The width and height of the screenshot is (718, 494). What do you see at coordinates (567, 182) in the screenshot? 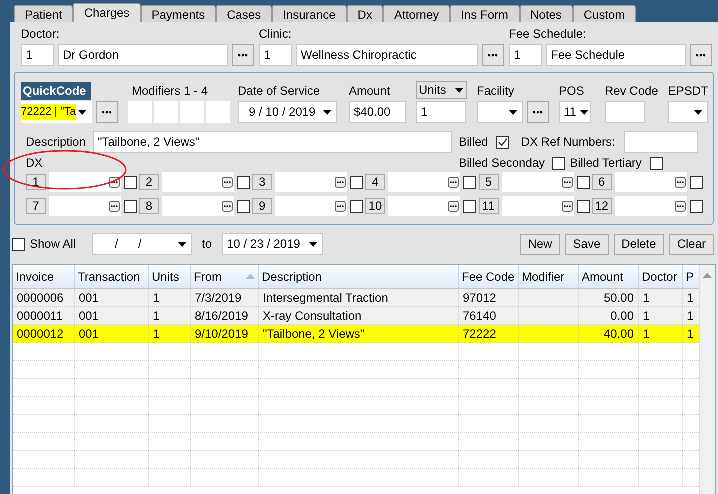
I see `more-icon` at bounding box center [567, 182].